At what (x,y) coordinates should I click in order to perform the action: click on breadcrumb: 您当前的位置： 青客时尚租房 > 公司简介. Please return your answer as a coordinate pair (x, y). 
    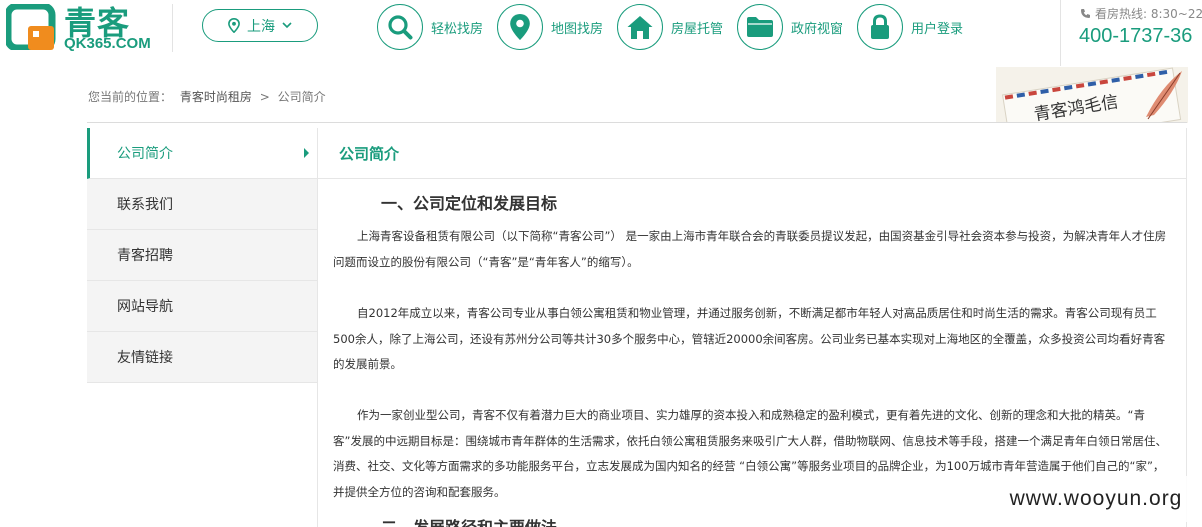
    Looking at the image, I should click on (209, 96).